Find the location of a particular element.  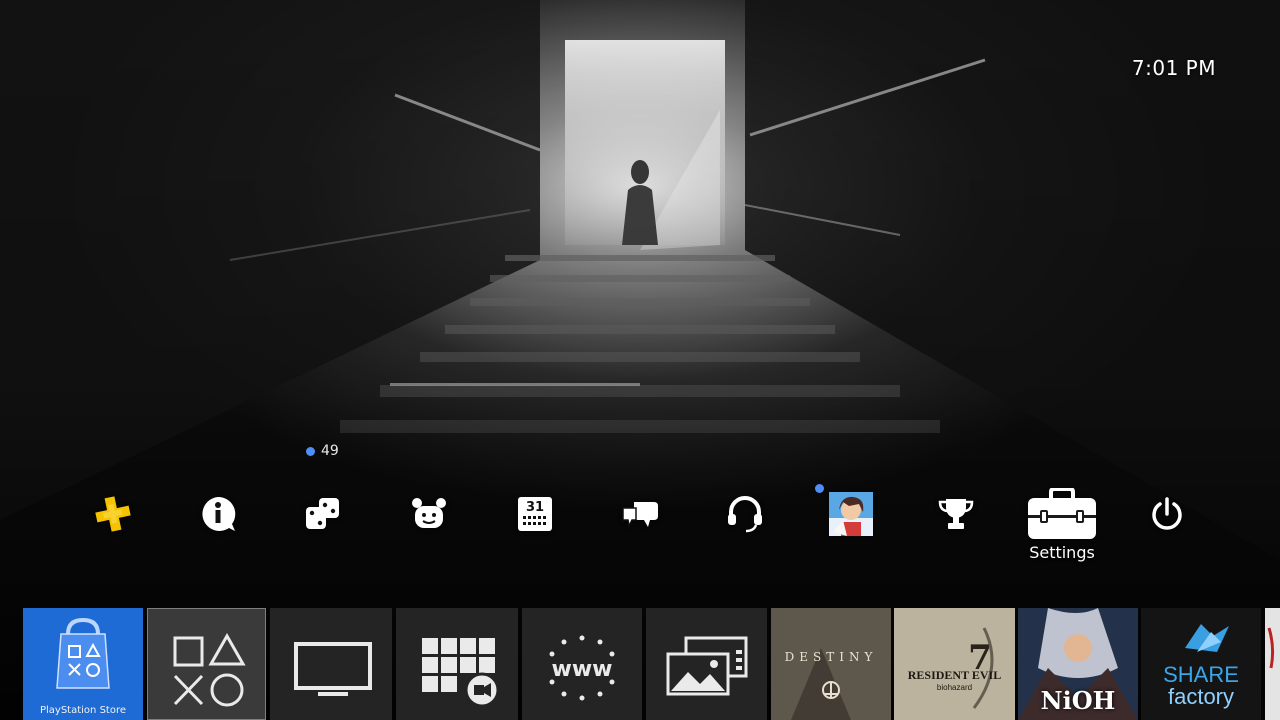

tile-capture-gallery is located at coordinates (706, 664).